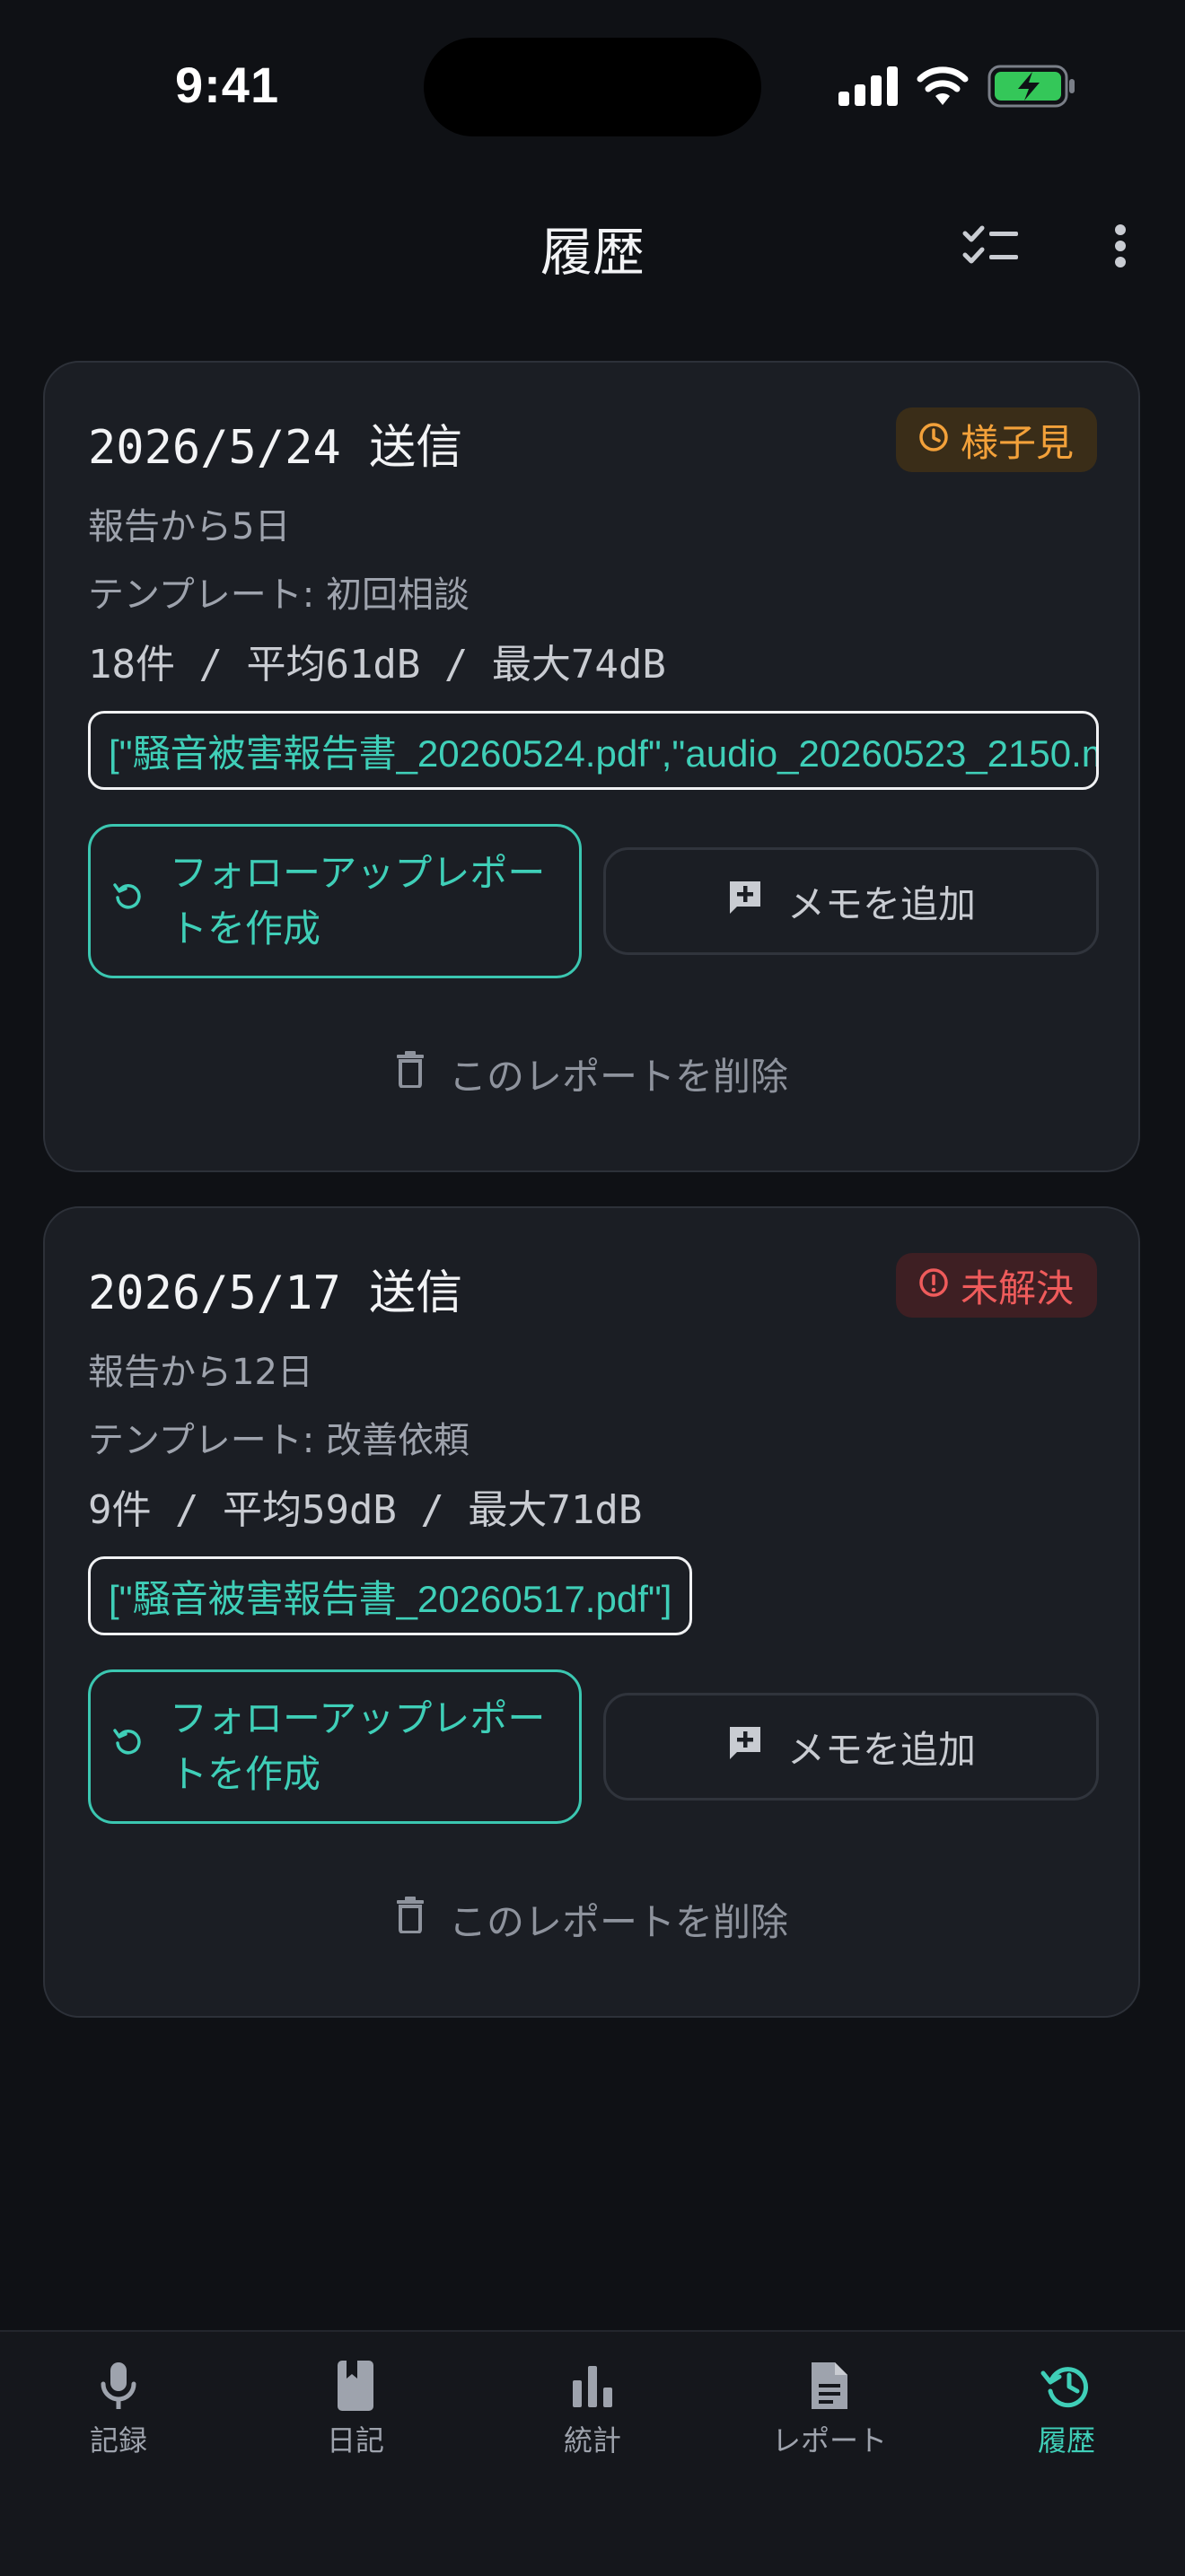 The height and width of the screenshot is (2576, 1185). What do you see at coordinates (365, 1510) in the screenshot?
I see `report-stats: 9件 / 平均59dB / 最大71dB` at bounding box center [365, 1510].